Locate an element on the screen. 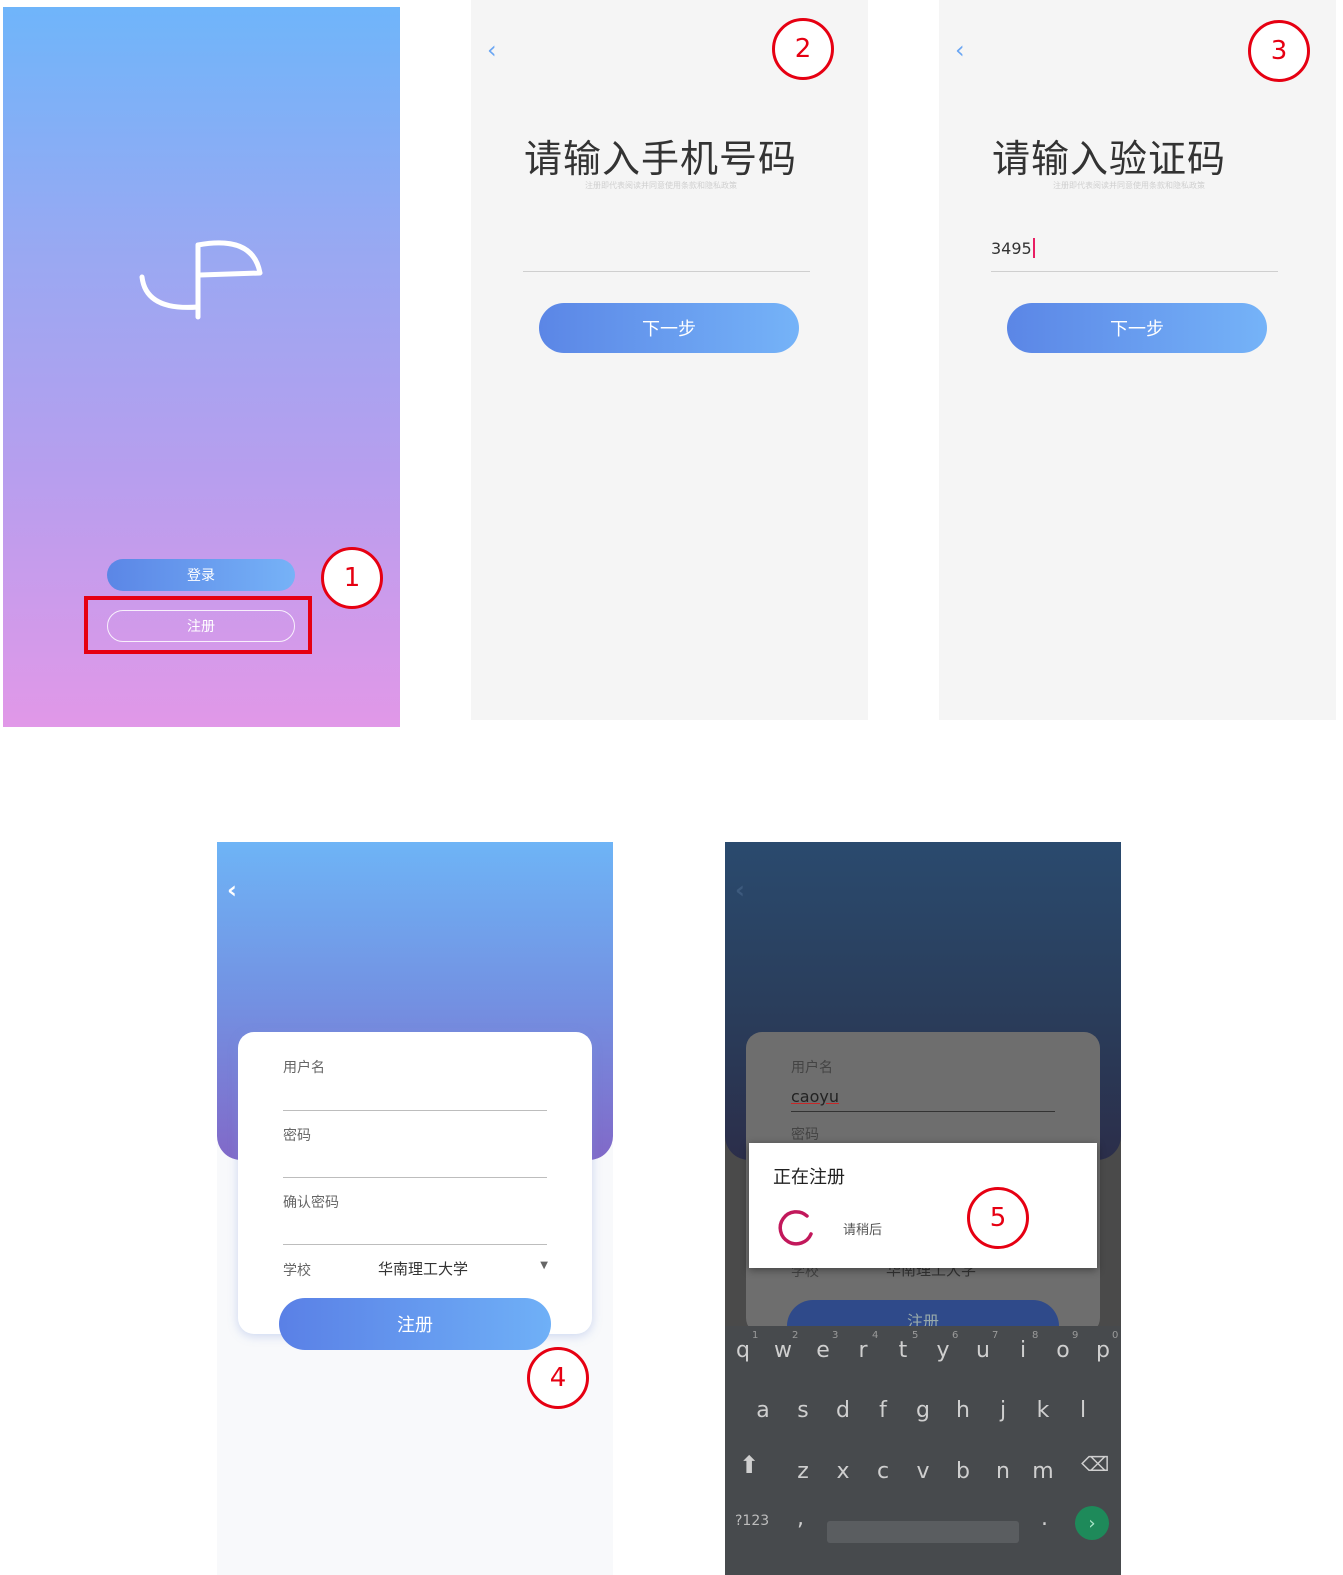 The width and height of the screenshot is (1343, 1575). enter-key-icon: › is located at coordinates (1092, 1523).